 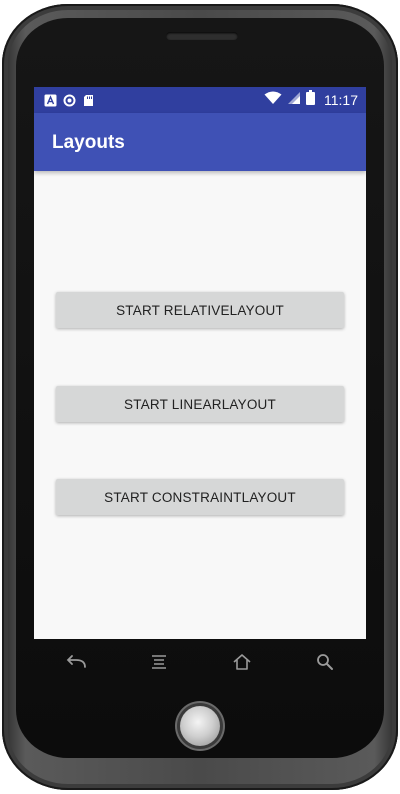 What do you see at coordinates (242, 662) in the screenshot?
I see `home-icon` at bounding box center [242, 662].